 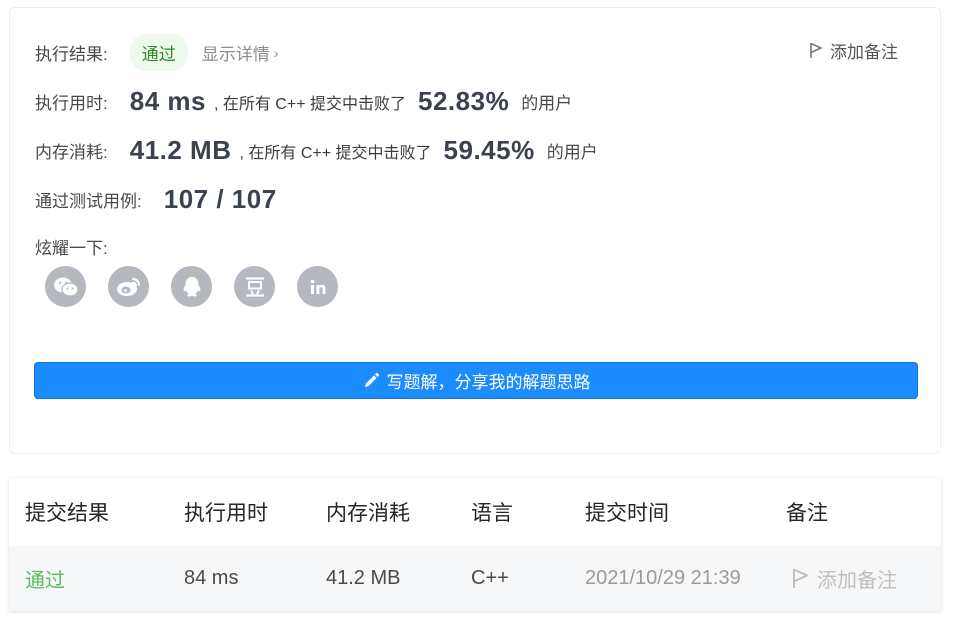 What do you see at coordinates (220, 199) in the screenshot?
I see `testcases-value: 107 / 107` at bounding box center [220, 199].